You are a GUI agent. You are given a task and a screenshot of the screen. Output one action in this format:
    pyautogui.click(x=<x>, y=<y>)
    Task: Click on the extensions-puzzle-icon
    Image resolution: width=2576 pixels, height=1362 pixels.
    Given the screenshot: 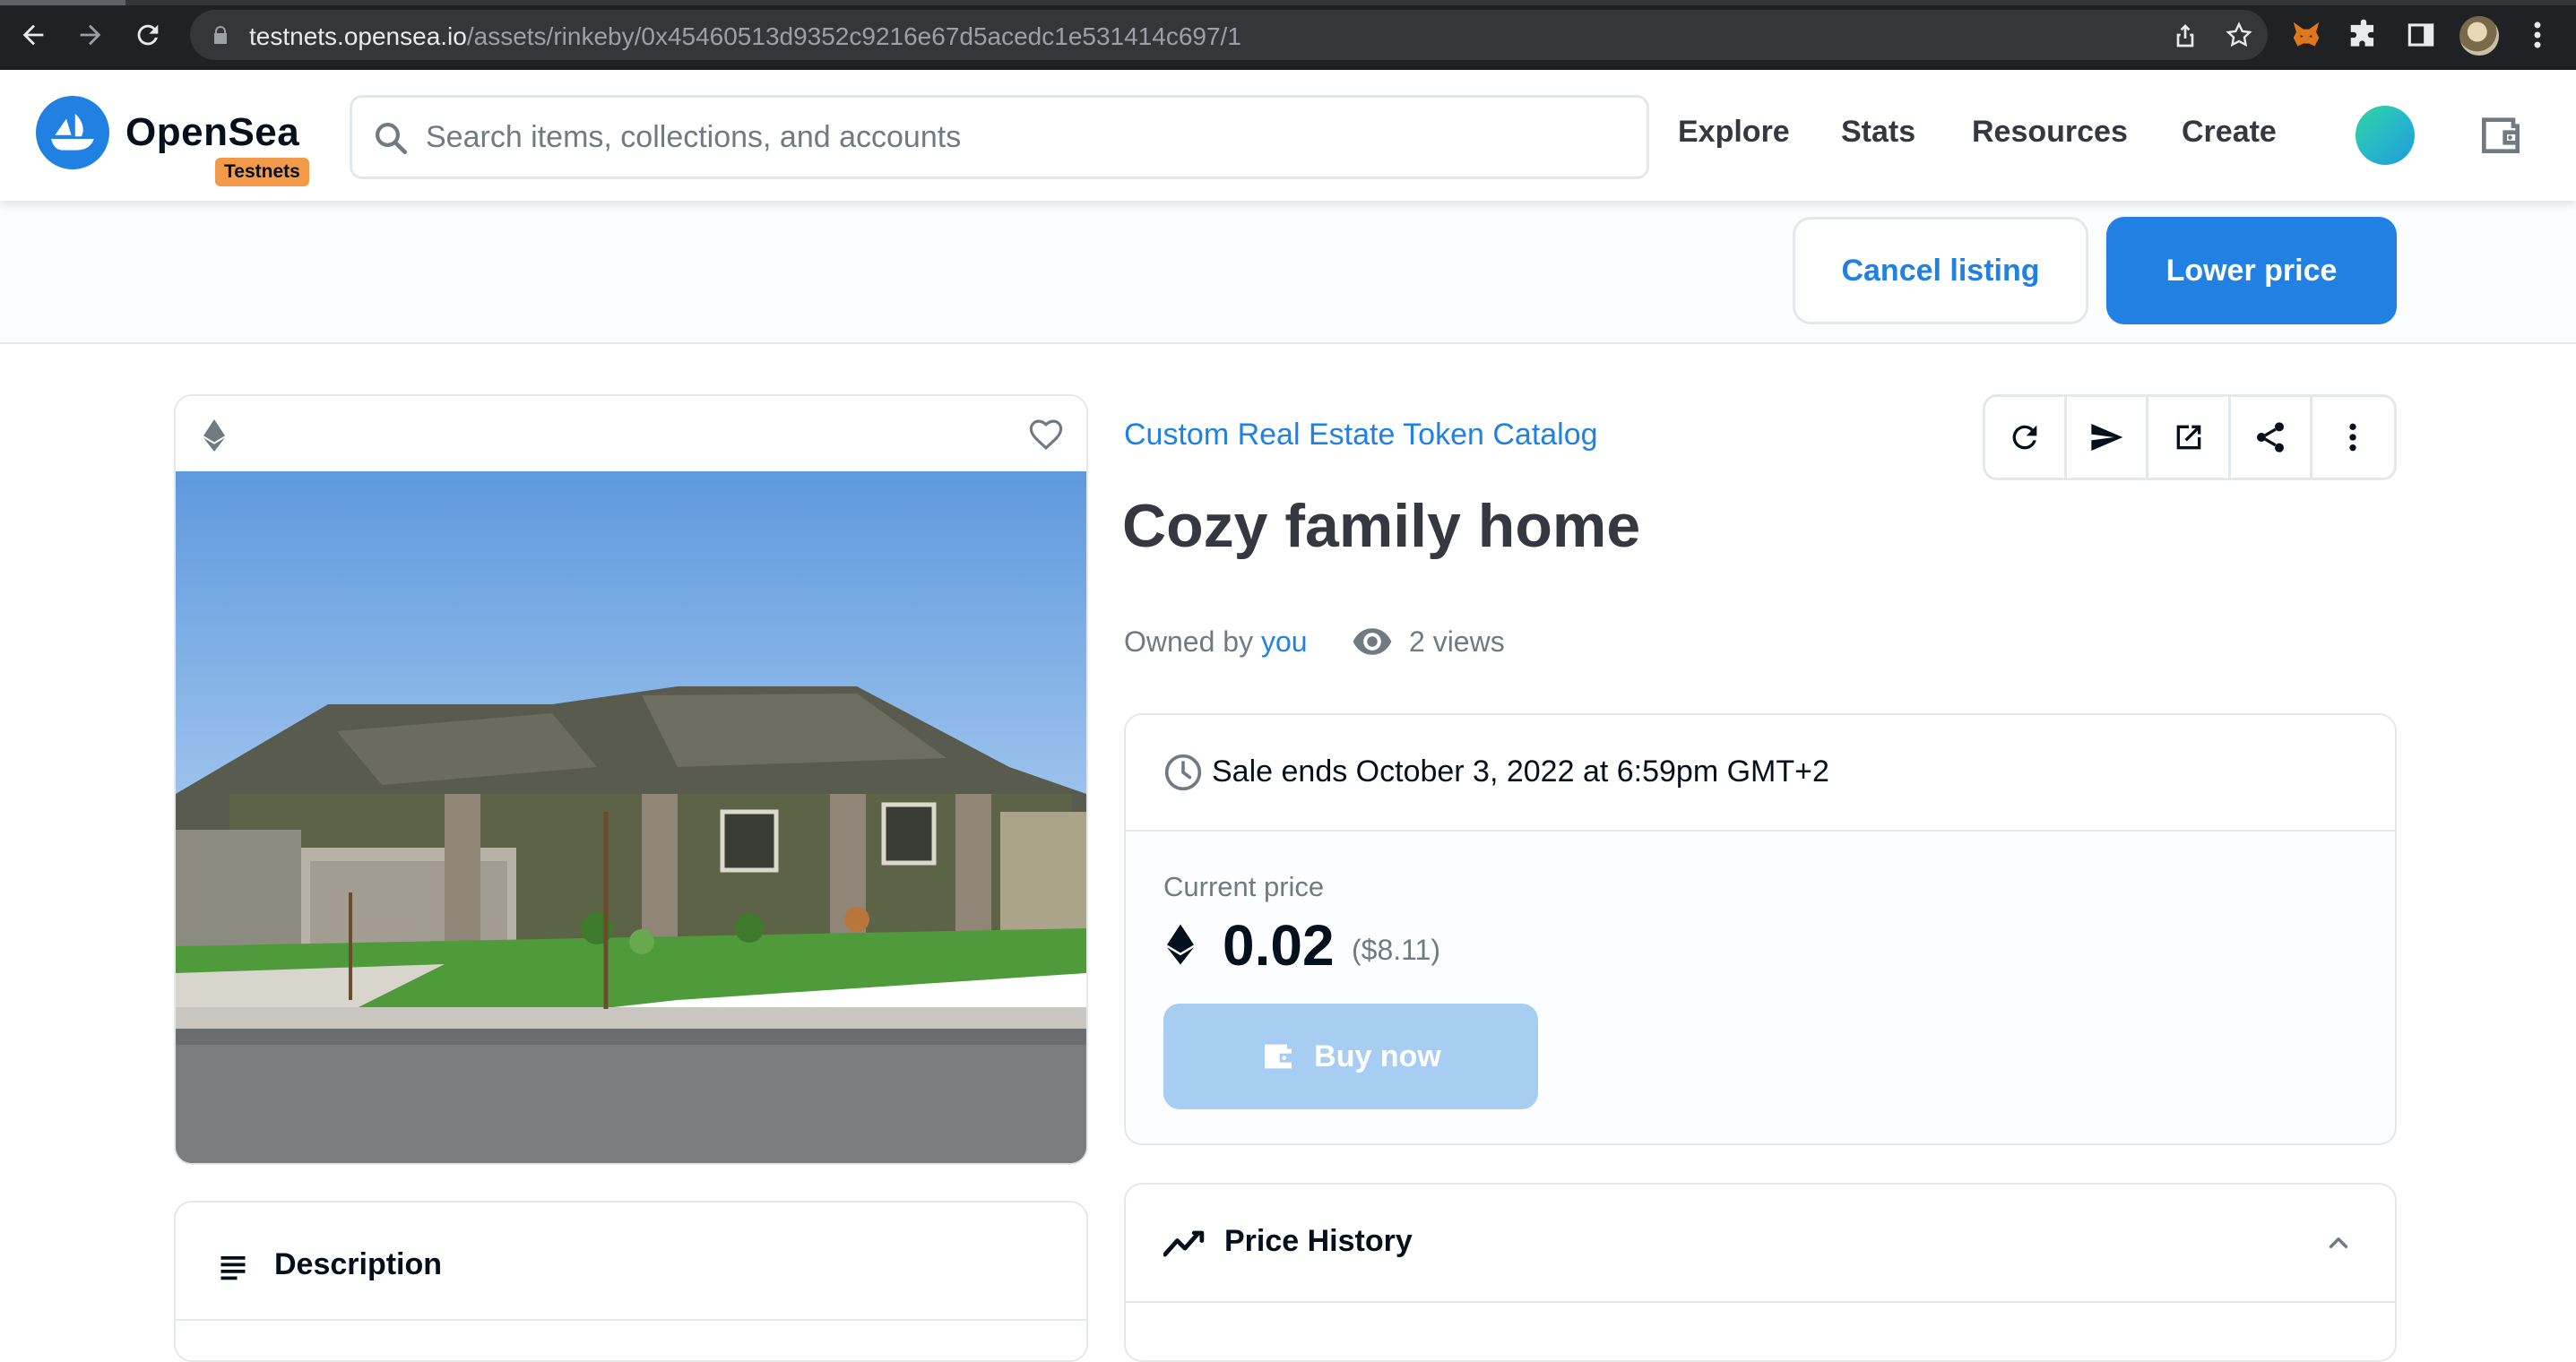 What is the action you would take?
    pyautogui.click(x=2364, y=35)
    